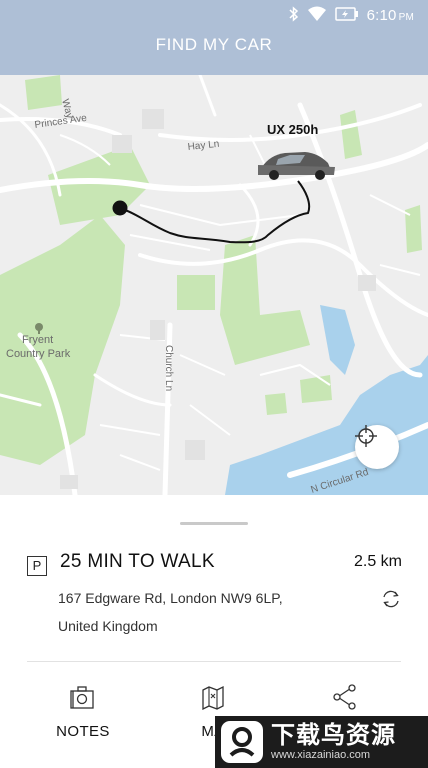  Describe the element at coordinates (381, 15) in the screenshot. I see `time-text: 6:10` at that location.